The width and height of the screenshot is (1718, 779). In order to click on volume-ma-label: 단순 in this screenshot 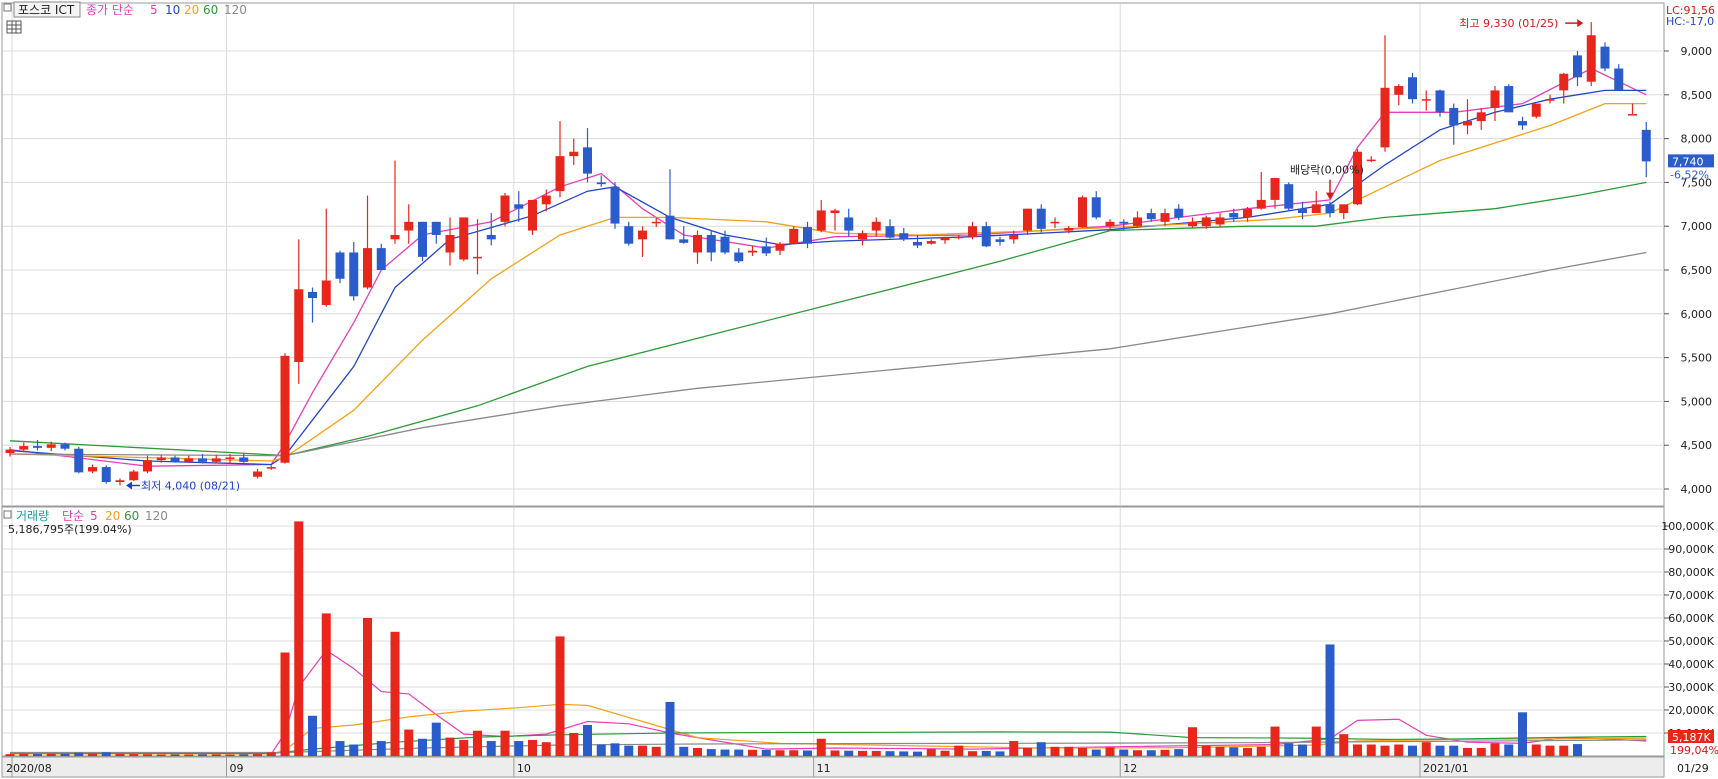, I will do `click(73, 516)`.